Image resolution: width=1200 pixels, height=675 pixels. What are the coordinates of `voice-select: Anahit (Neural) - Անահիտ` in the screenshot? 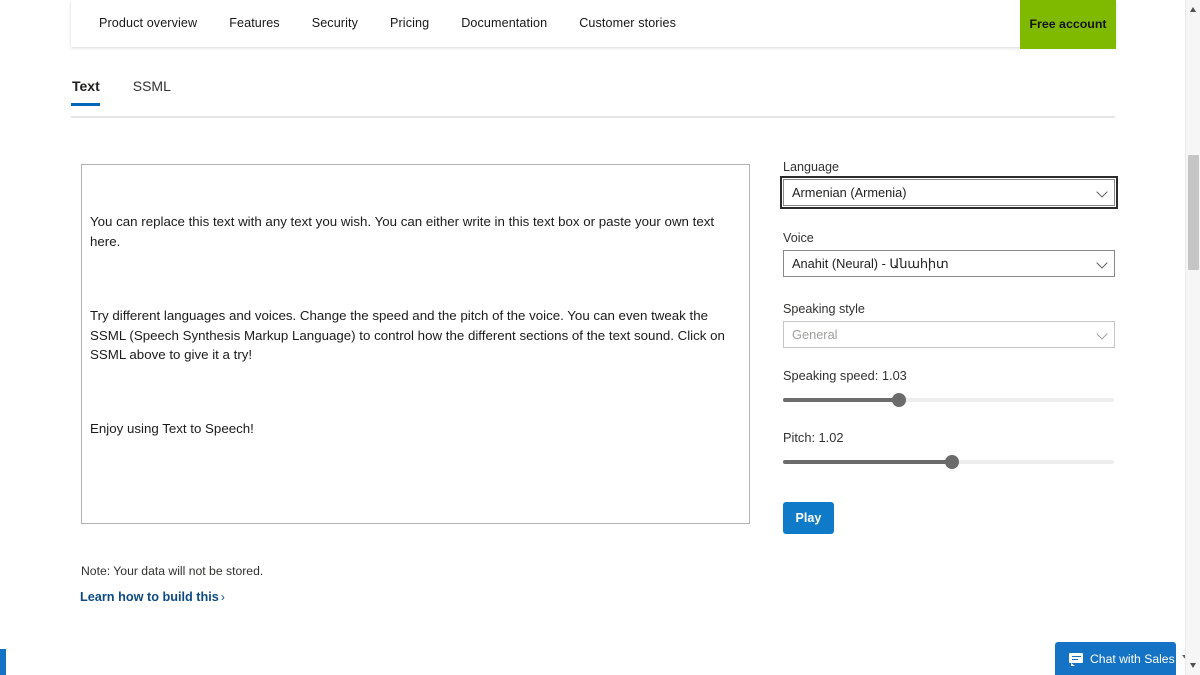 It's located at (949, 263).